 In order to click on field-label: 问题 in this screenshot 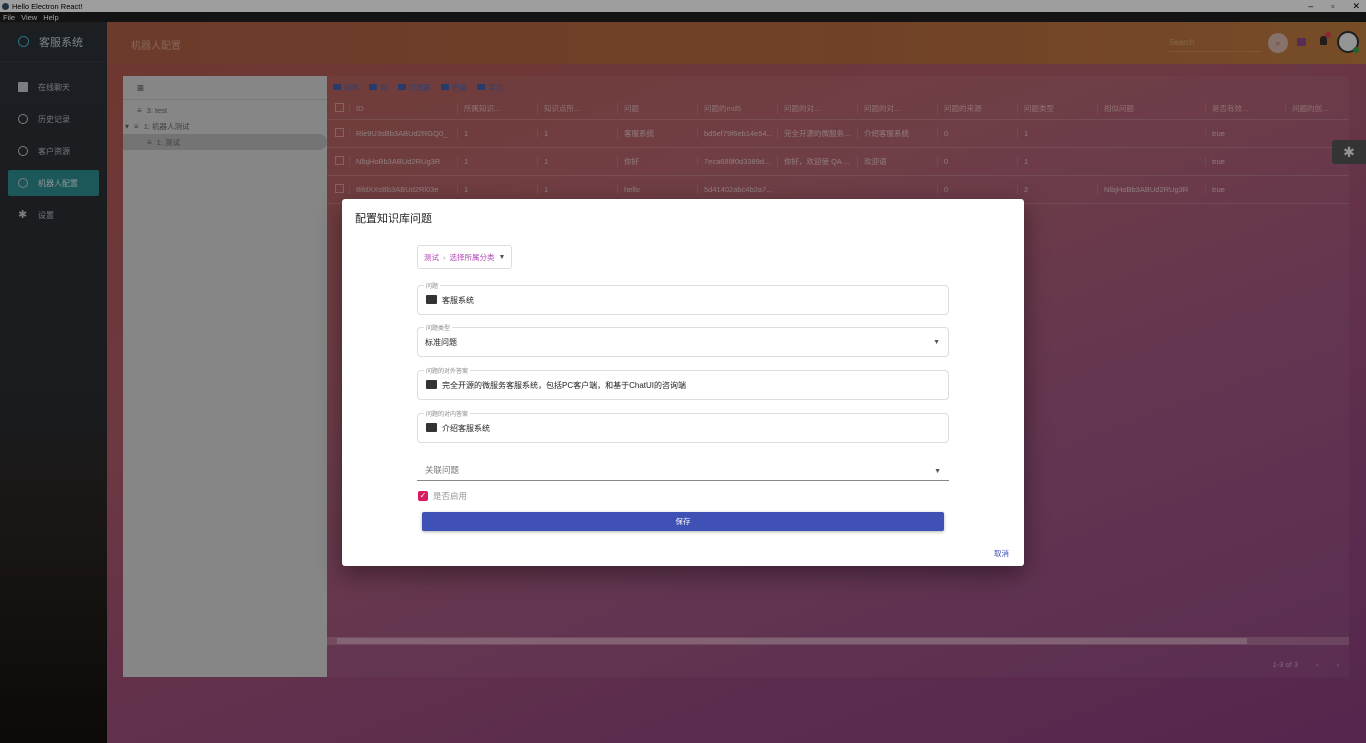, I will do `click(432, 285)`.